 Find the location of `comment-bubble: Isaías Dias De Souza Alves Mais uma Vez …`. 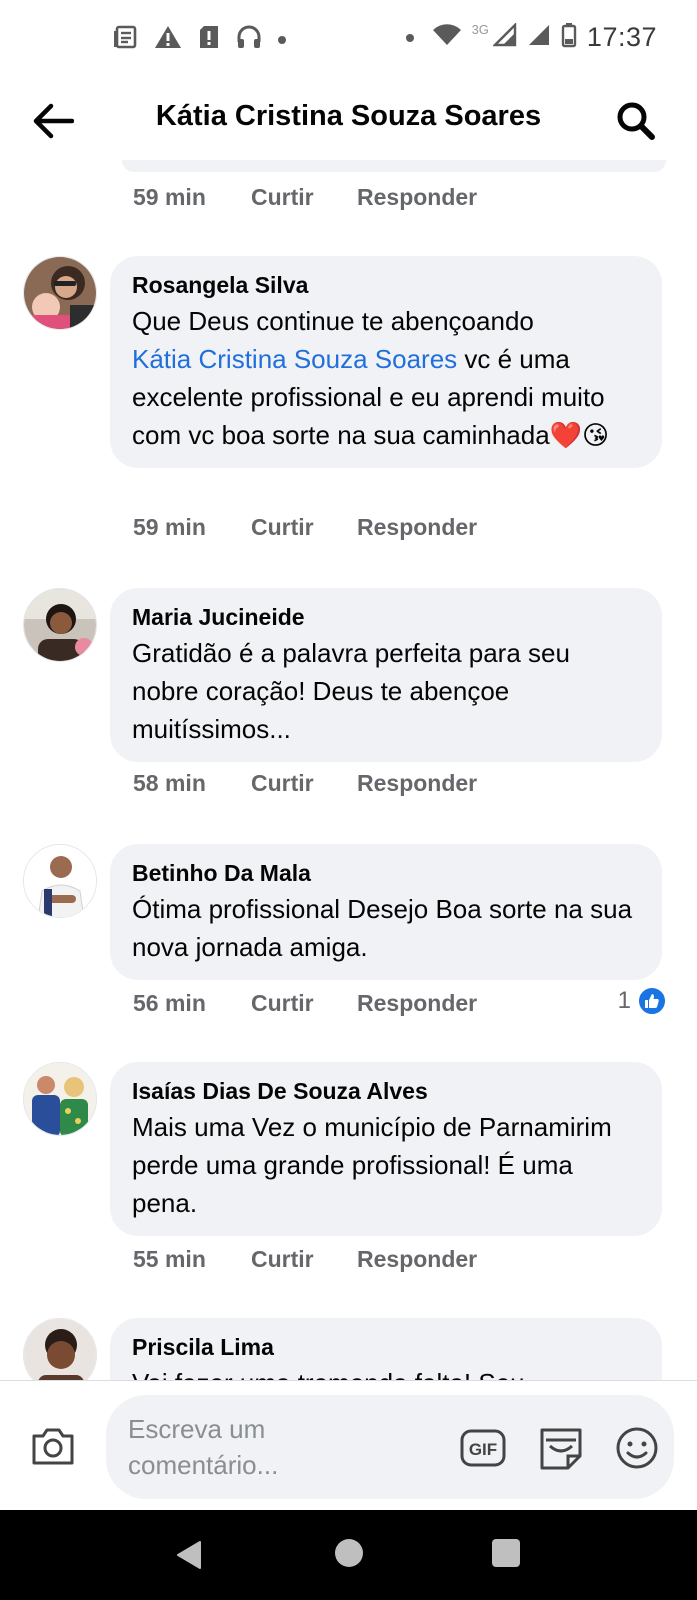

comment-bubble: Isaías Dias De Souza Alves Mais uma Vez … is located at coordinates (386, 1149).